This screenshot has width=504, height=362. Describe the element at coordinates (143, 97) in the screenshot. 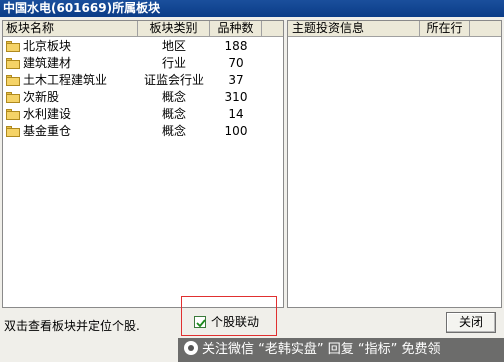

I see `table-row: 次新股 概念 310` at that location.